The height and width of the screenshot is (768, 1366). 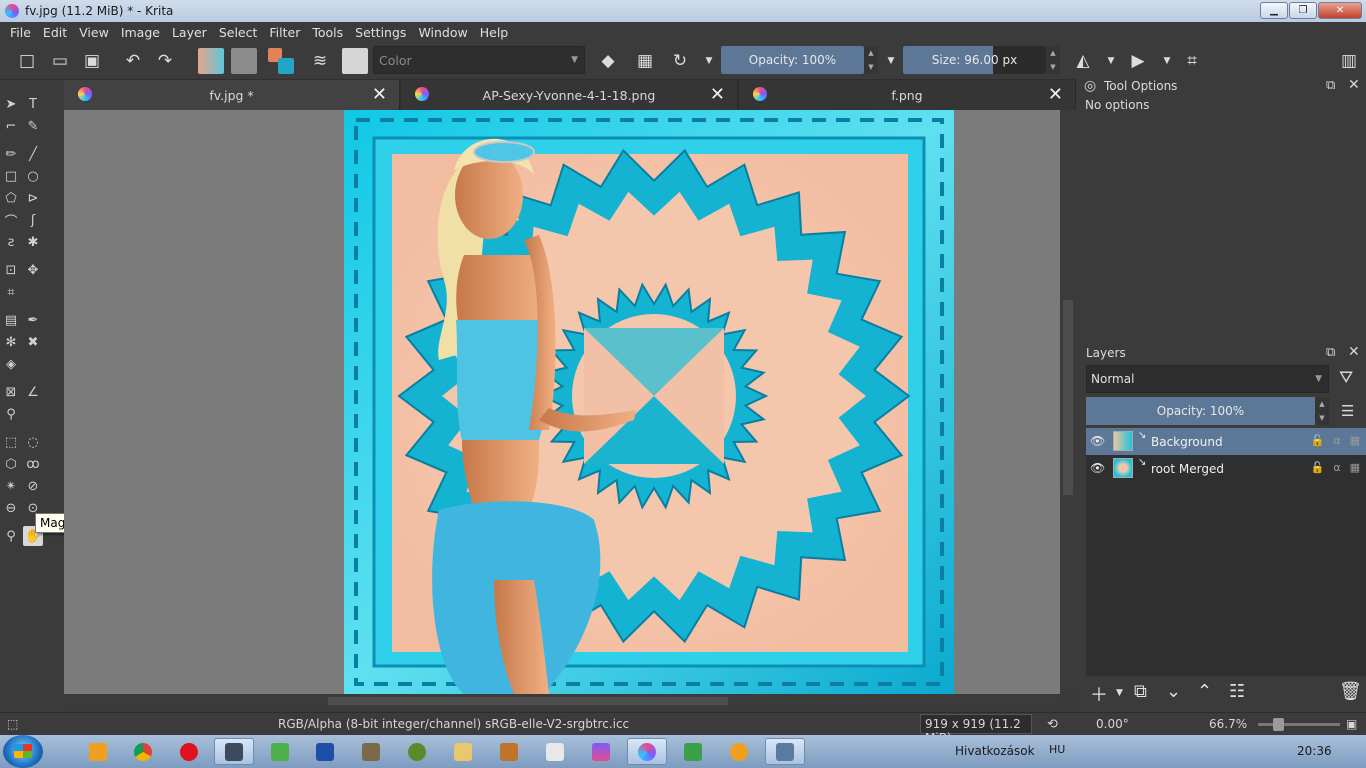 What do you see at coordinates (1274, 10) in the screenshot?
I see `minimize-button: ▁` at bounding box center [1274, 10].